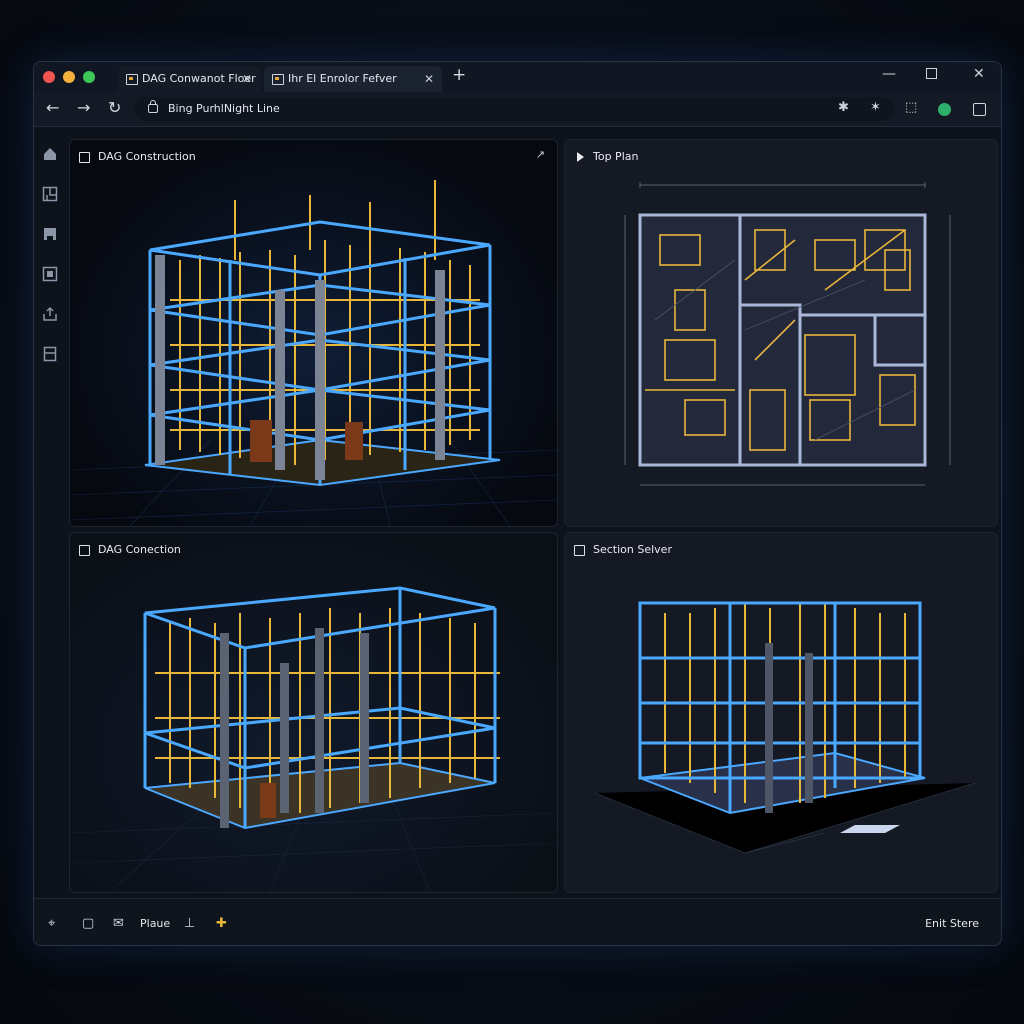 The width and height of the screenshot is (1024, 1024). I want to click on floor-plan-drawing, so click(787, 334).